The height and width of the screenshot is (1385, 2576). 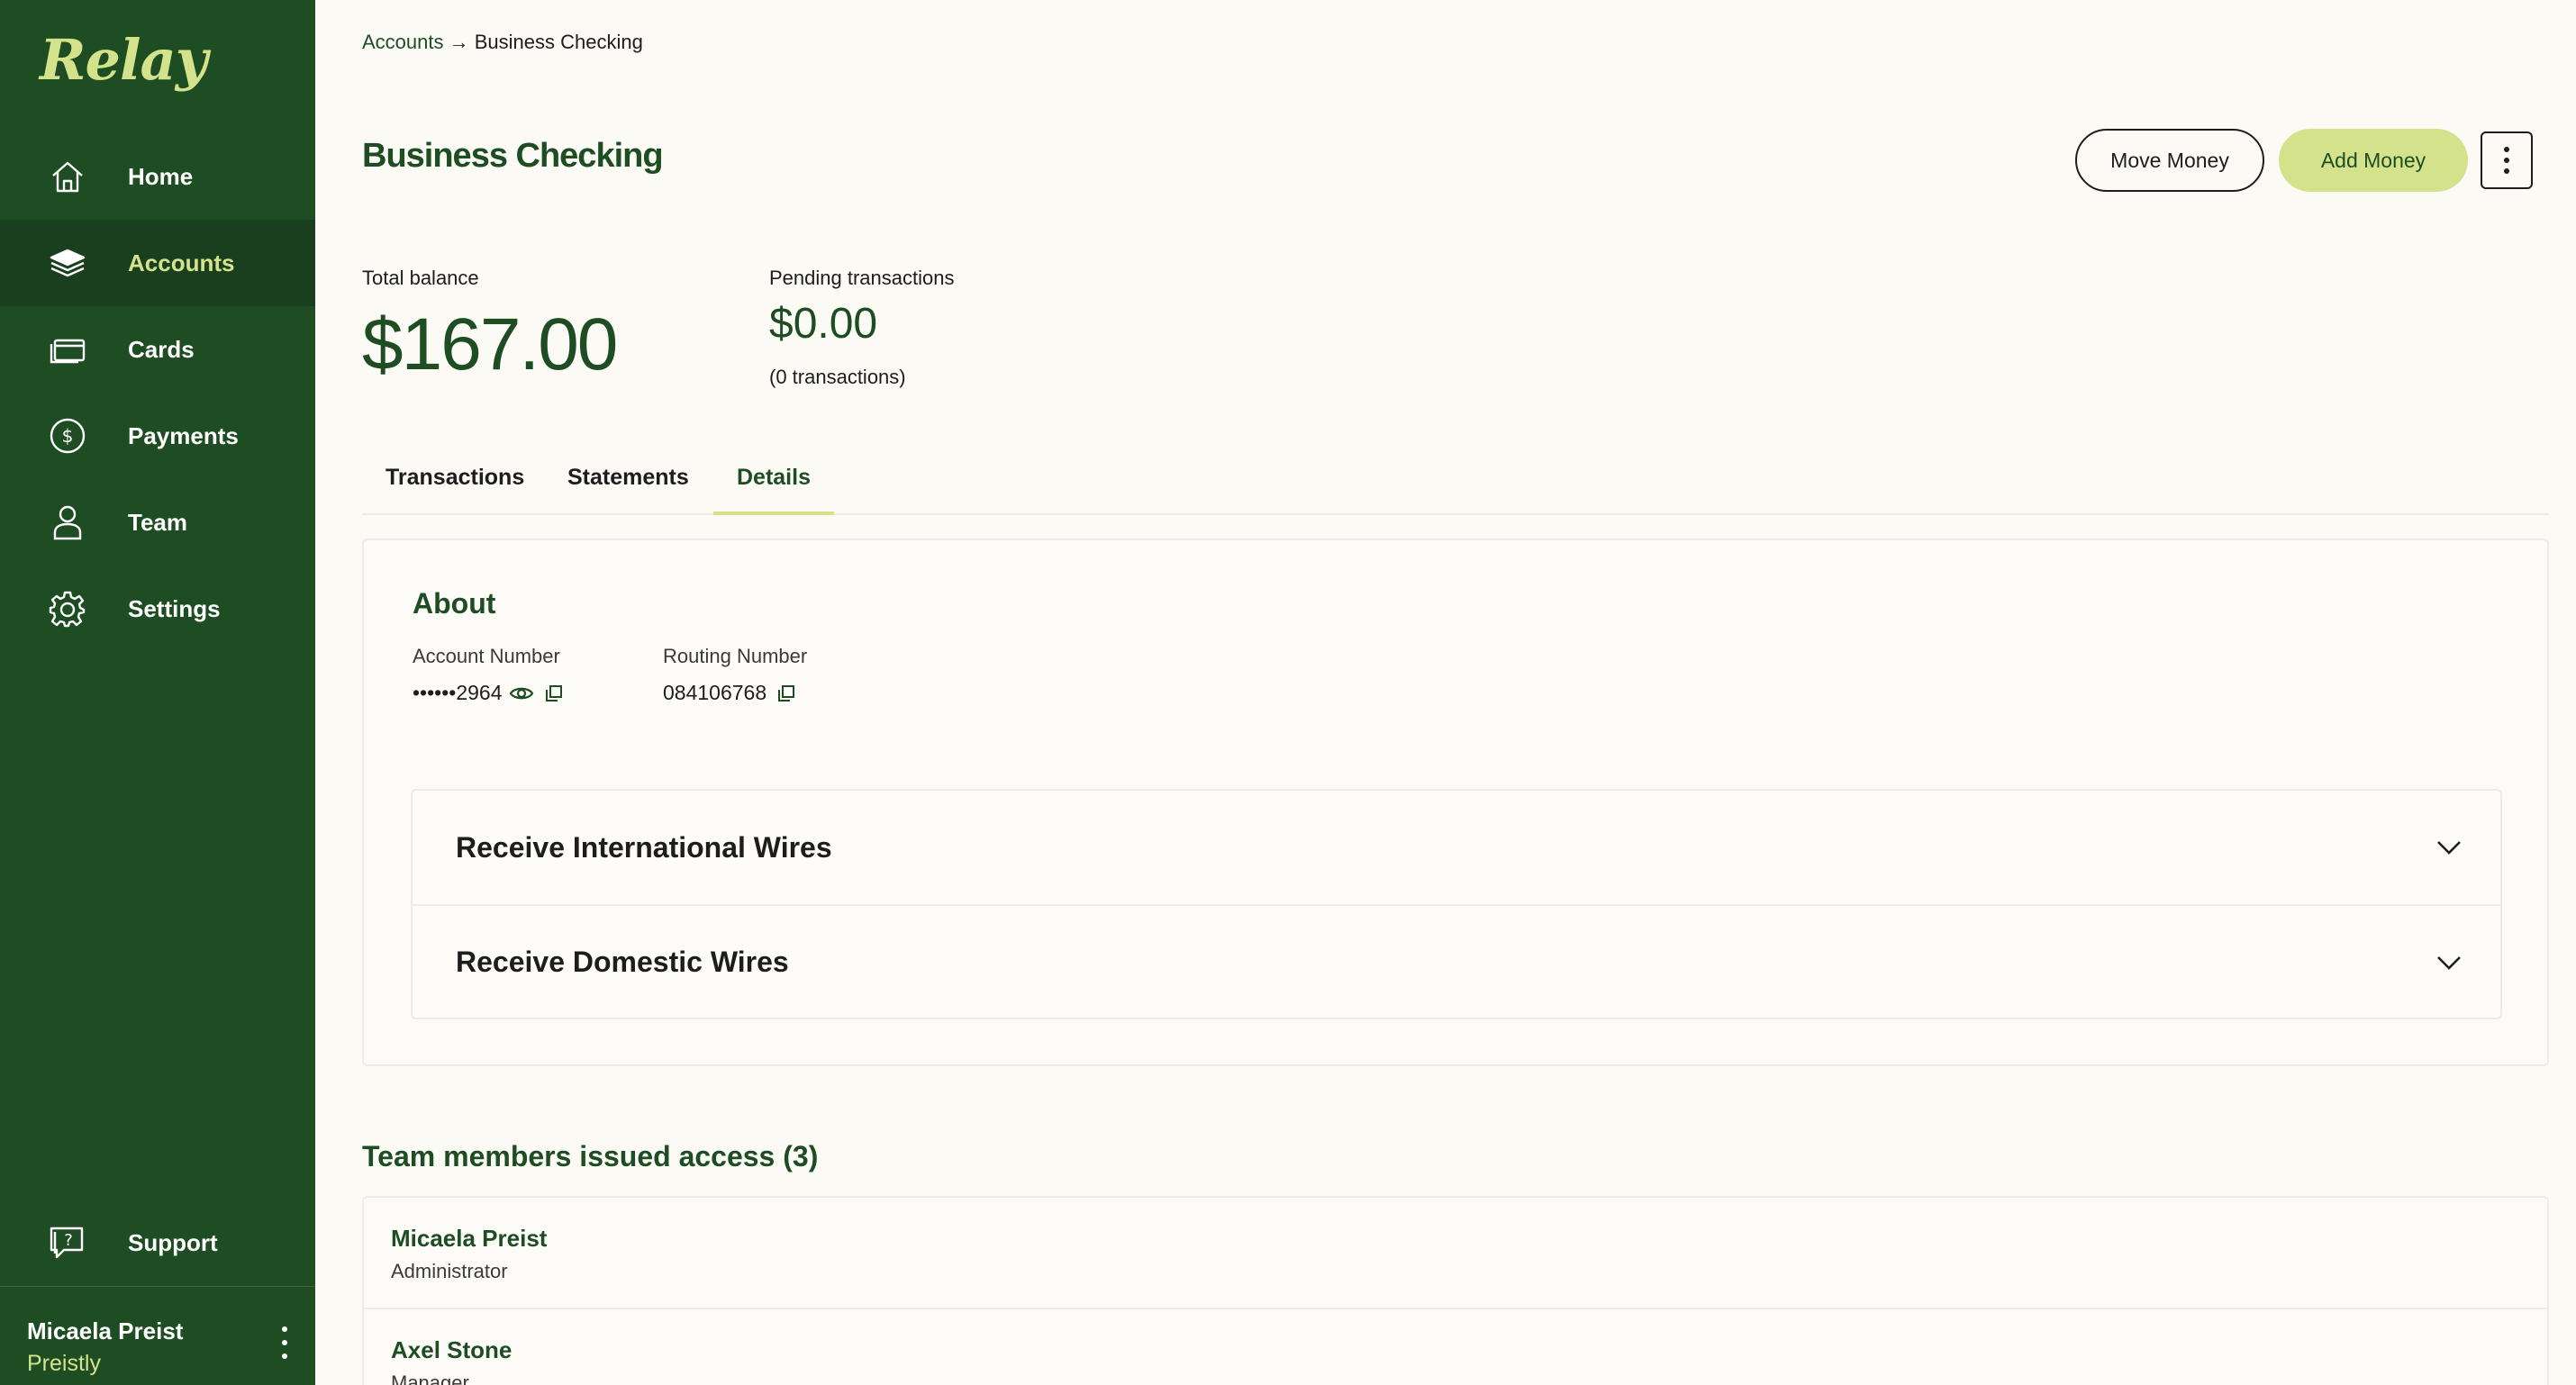 I want to click on move-money-button: Move Money, so click(x=2169, y=160).